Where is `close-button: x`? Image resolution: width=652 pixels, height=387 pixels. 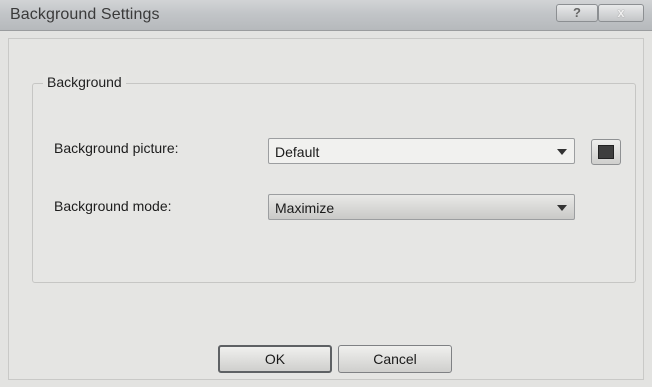
close-button: x is located at coordinates (621, 13).